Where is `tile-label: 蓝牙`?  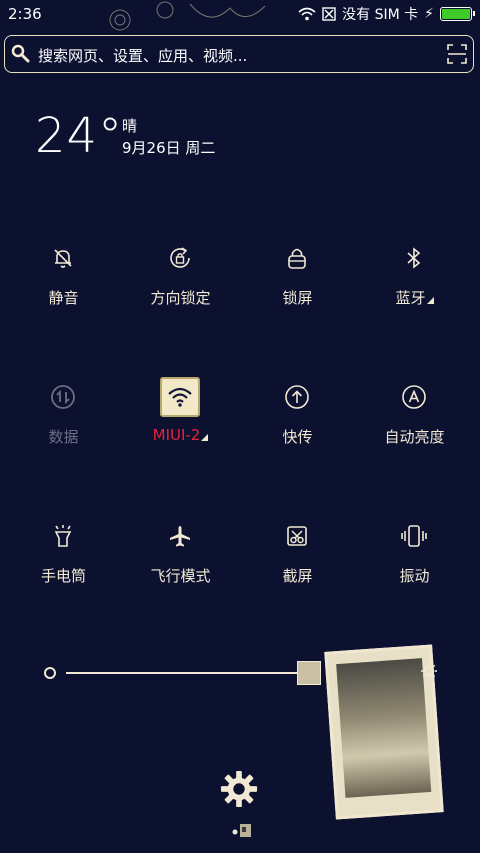
tile-label: 蓝牙 is located at coordinates (414, 297).